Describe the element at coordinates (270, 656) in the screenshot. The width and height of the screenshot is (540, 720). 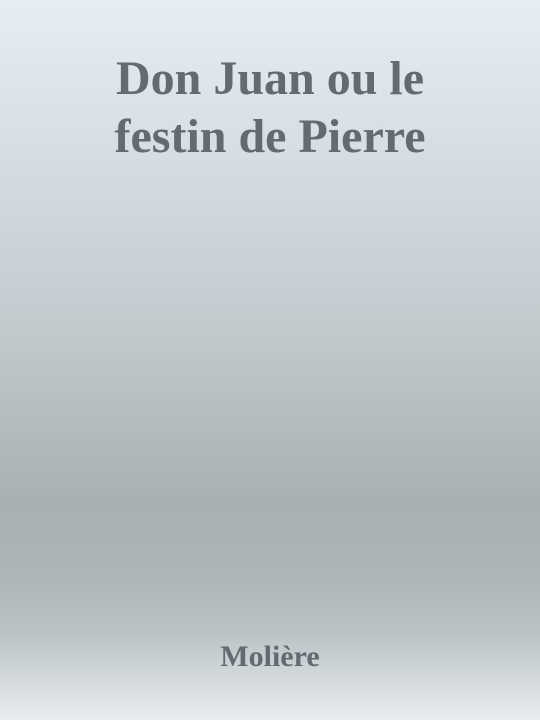
I see `book-author: Molière` at that location.